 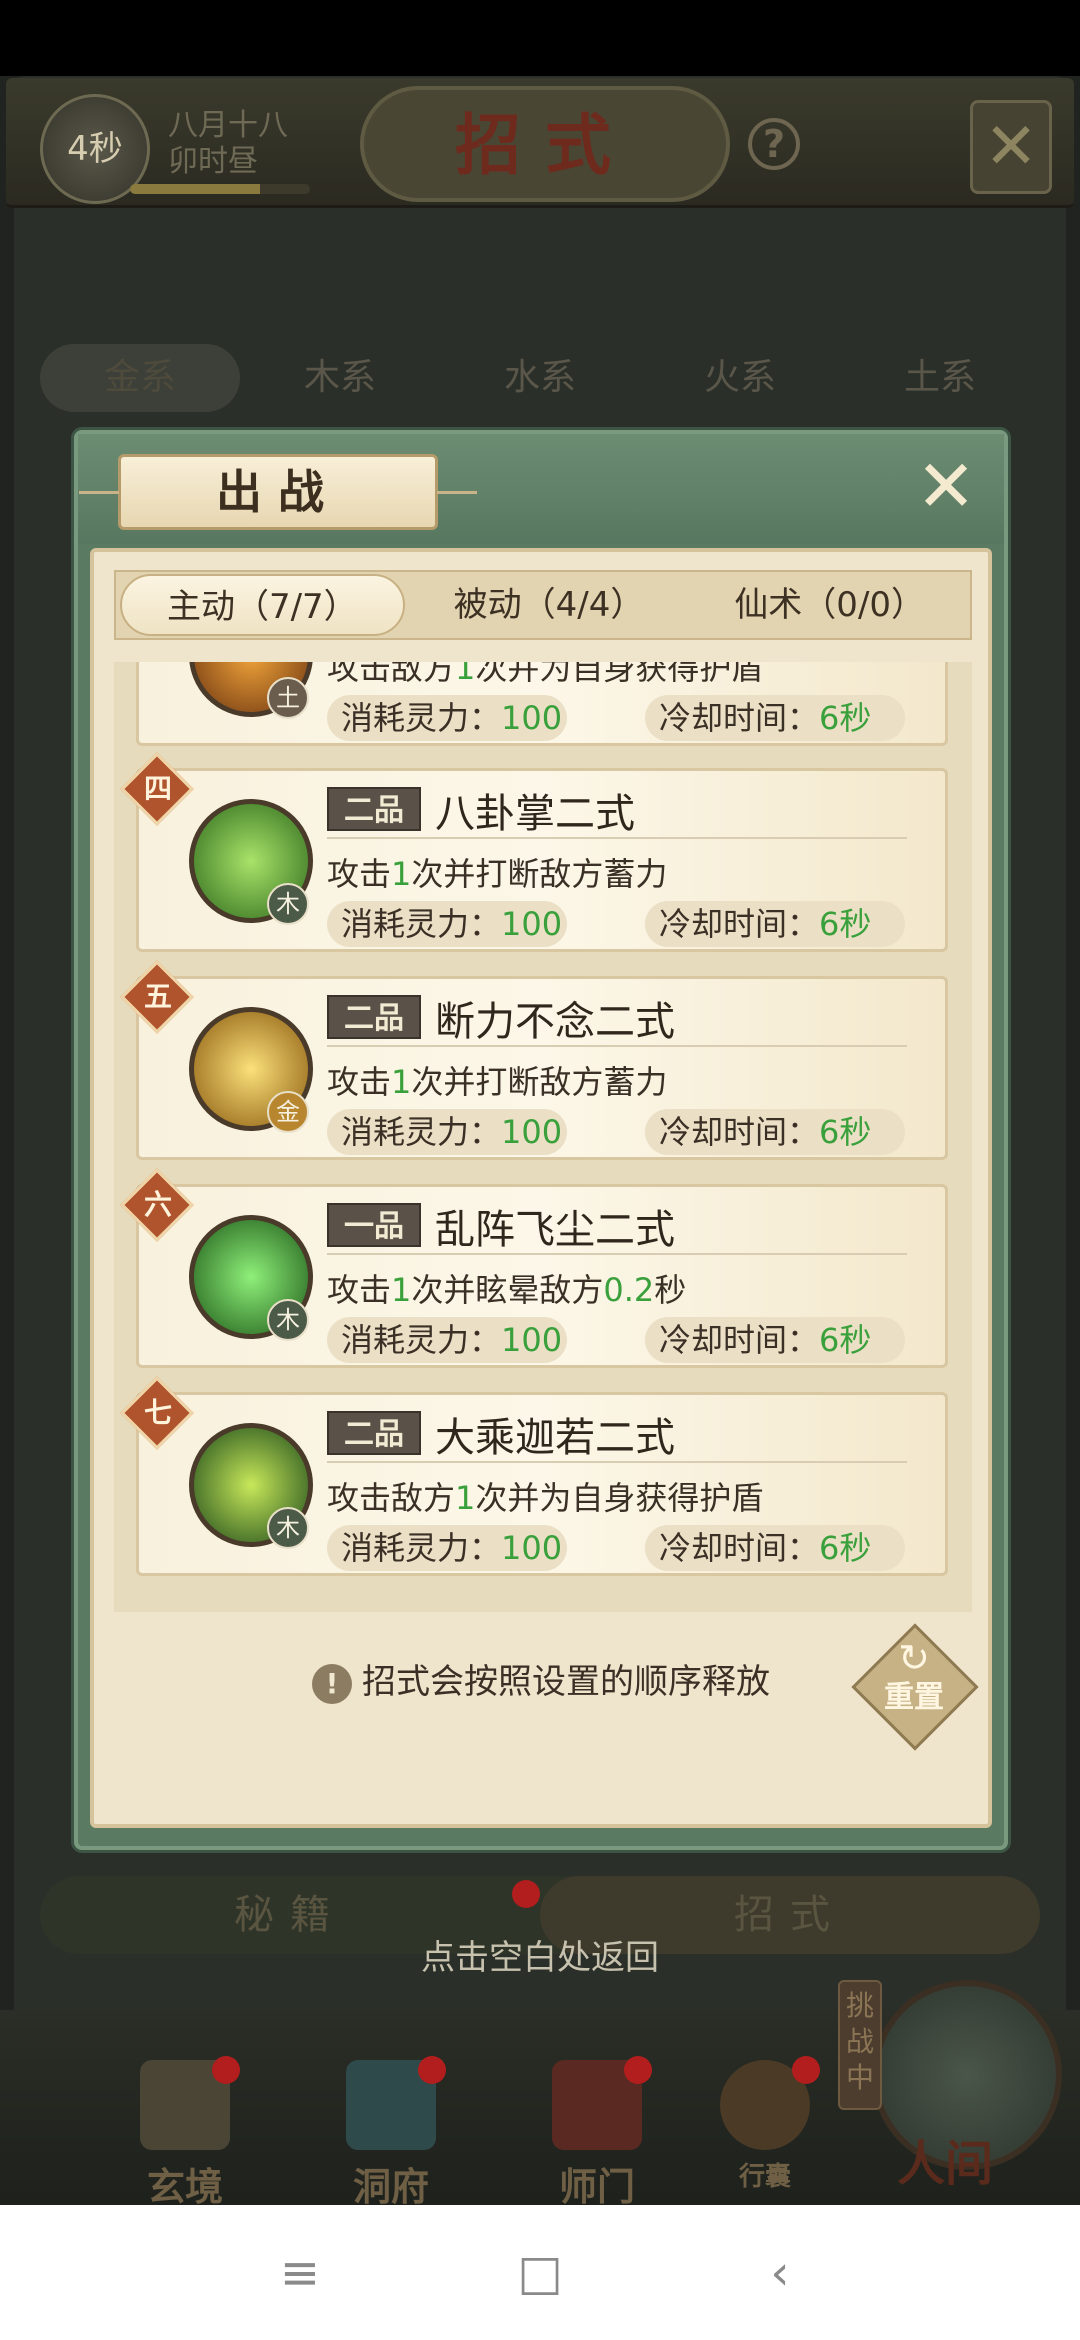 I want to click on tap-to-return-hint: 点击空白处返回, so click(x=540, y=1954).